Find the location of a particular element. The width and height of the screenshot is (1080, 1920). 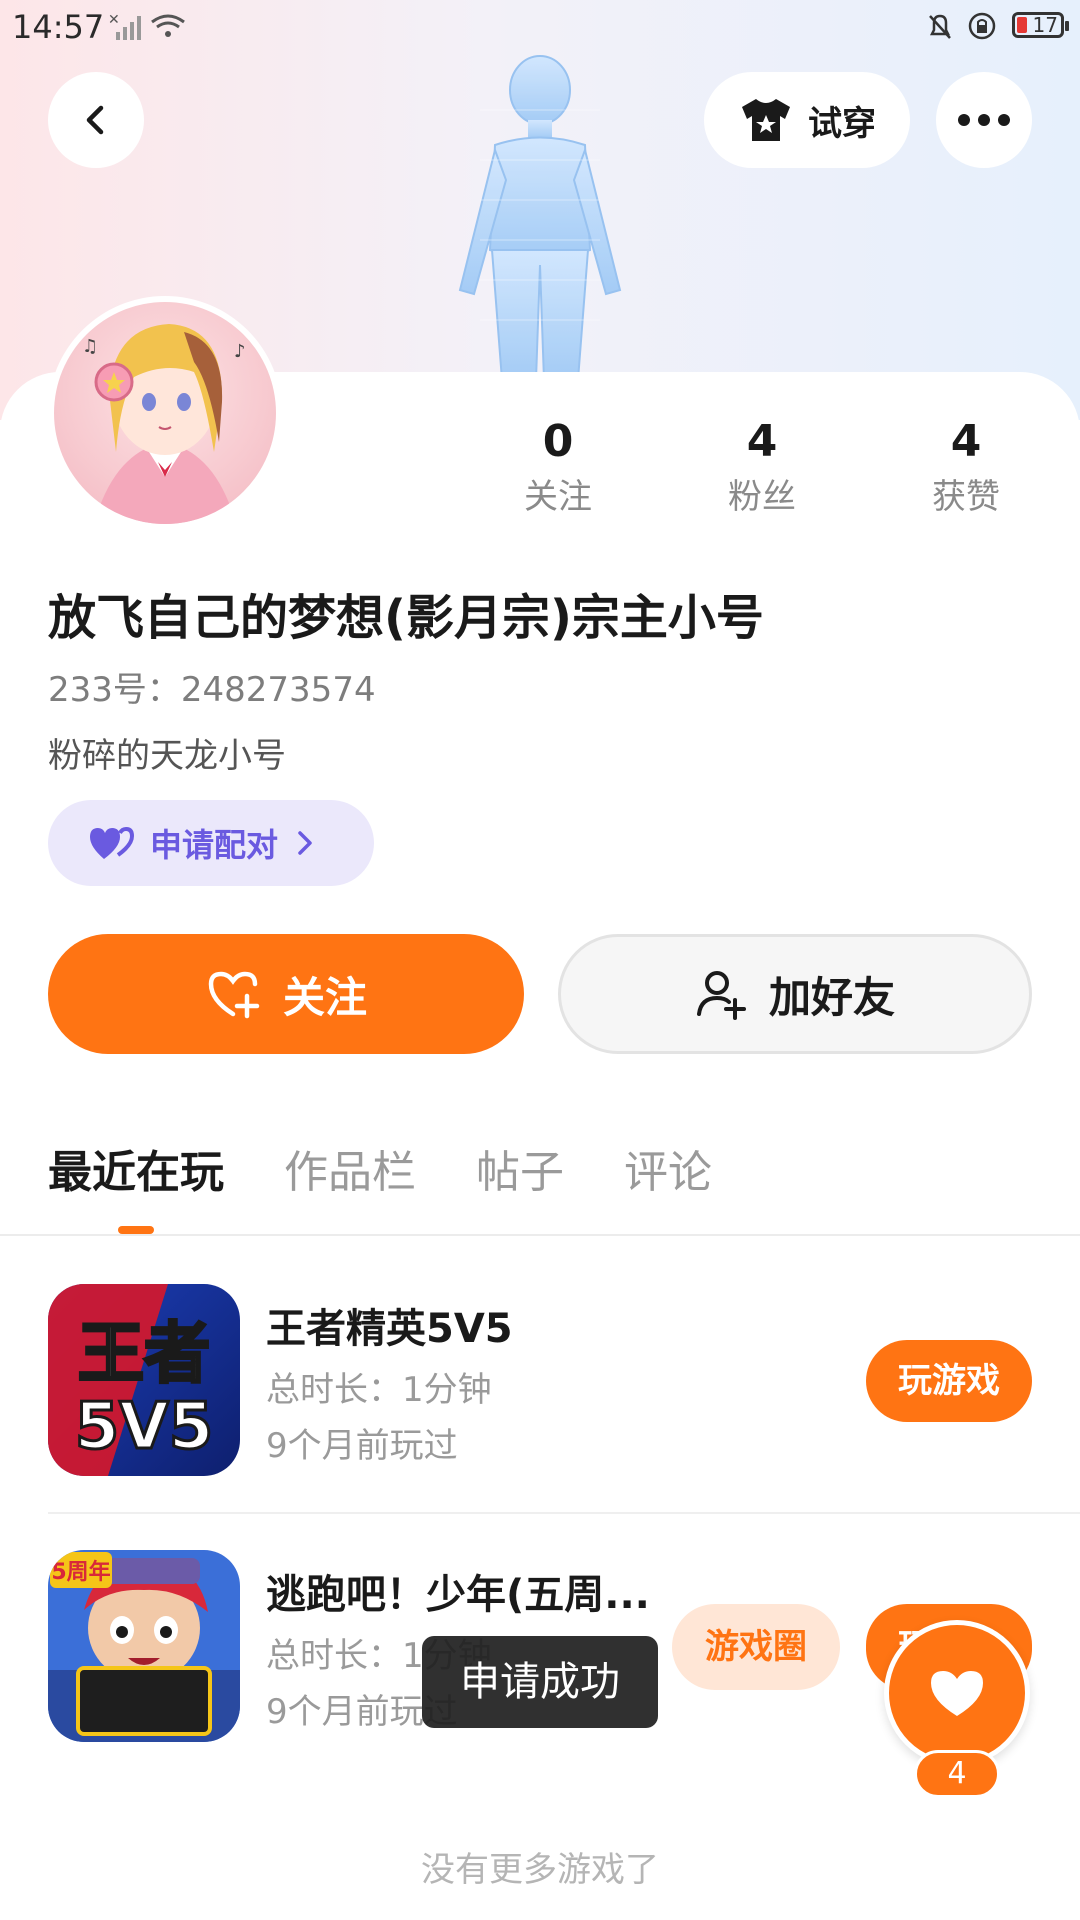

shirt-icon is located at coordinates (766, 120).